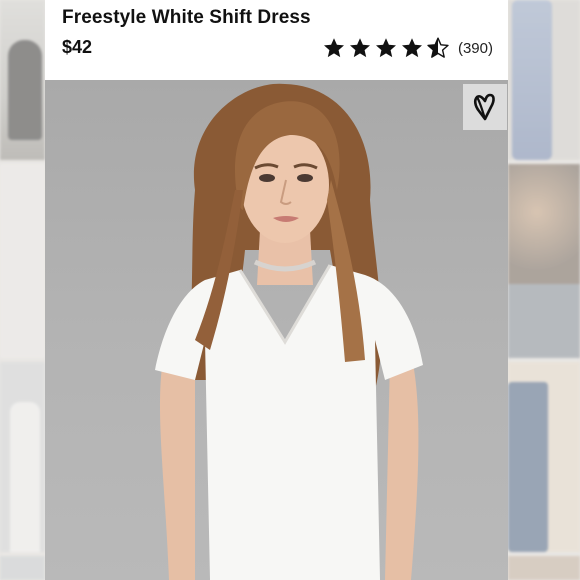  What do you see at coordinates (186, 18) in the screenshot?
I see `product-title: Freestyle White Shift Dress` at bounding box center [186, 18].